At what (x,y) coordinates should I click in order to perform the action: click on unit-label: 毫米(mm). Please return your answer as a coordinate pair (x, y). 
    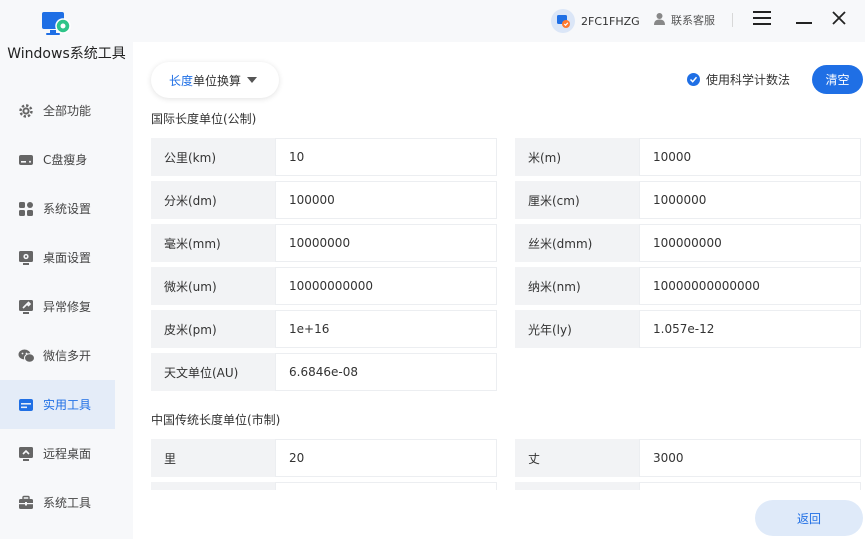
    Looking at the image, I should click on (213, 243).